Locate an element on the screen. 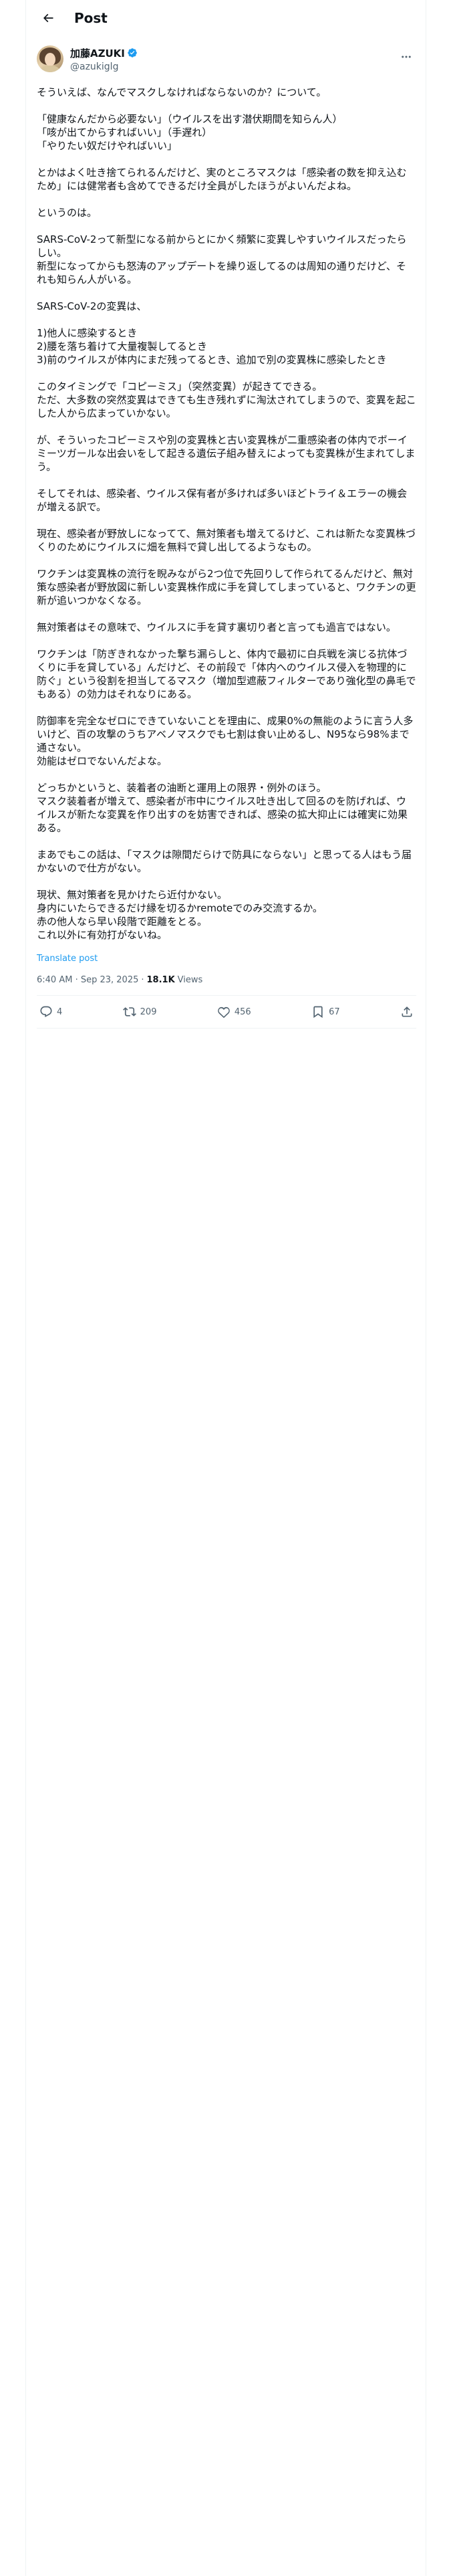 The height and width of the screenshot is (2576, 451). repost-button: 209 is located at coordinates (139, 1012).